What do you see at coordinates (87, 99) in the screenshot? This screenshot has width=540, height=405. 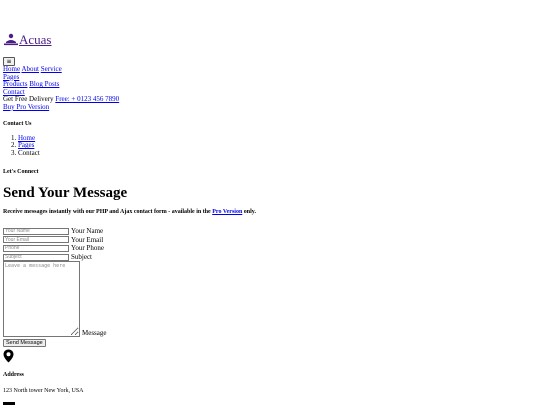 I see `delivery-phone-link: Free: + 0123 456 7890` at bounding box center [87, 99].